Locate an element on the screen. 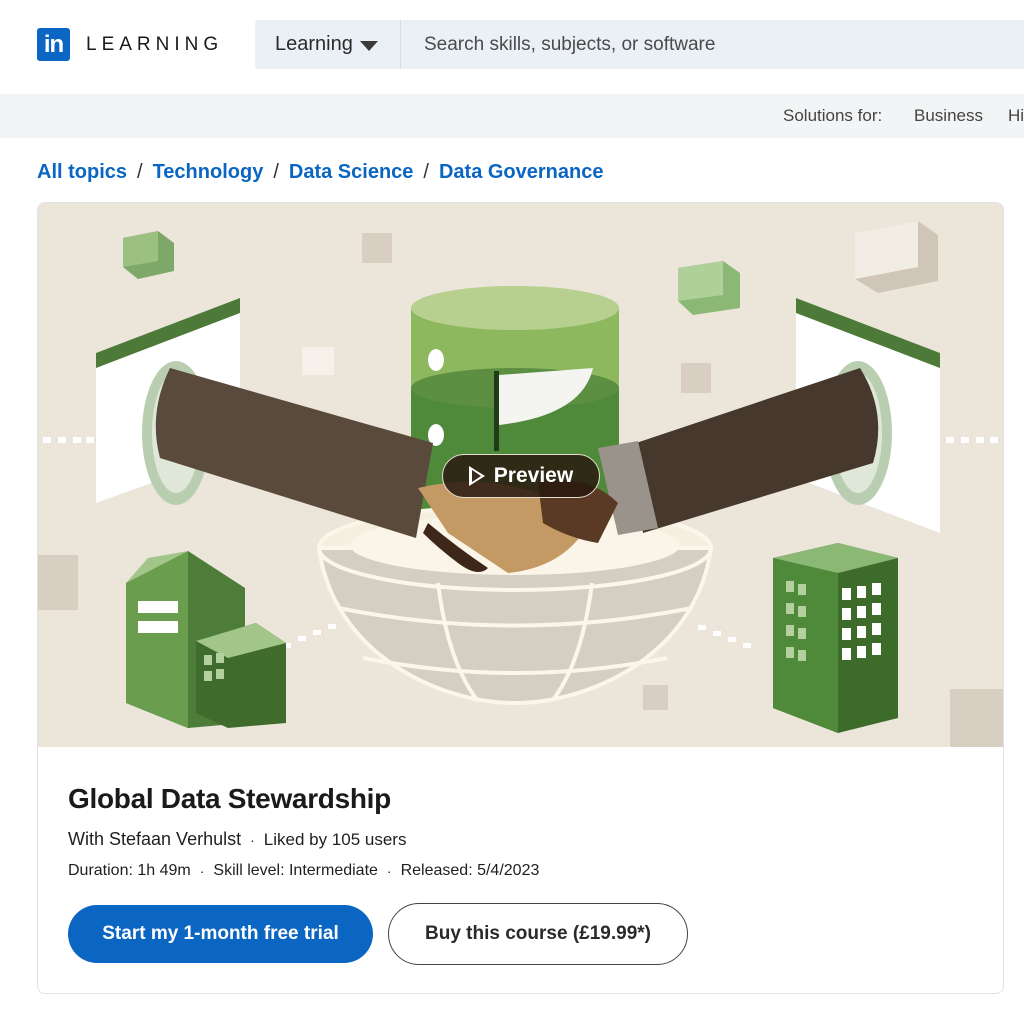 Image resolution: width=1024 pixels, height=1021 pixels. likes-count: Liked by 105 users is located at coordinates (335, 839).